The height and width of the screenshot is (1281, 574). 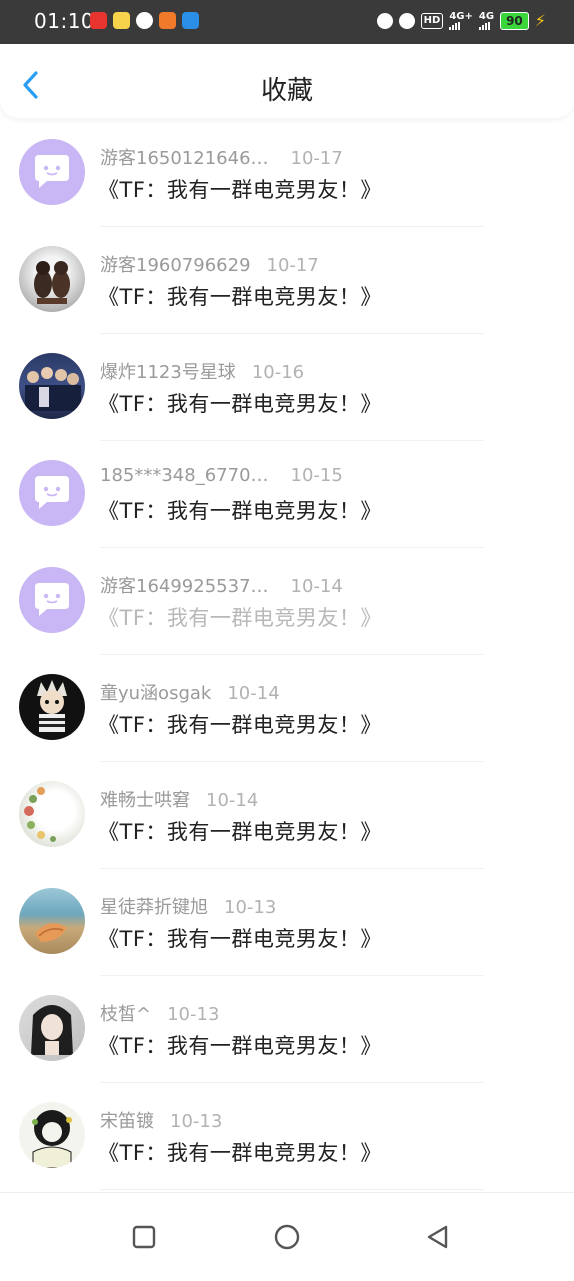 I want to click on system-nav-bar, so click(x=287, y=1236).